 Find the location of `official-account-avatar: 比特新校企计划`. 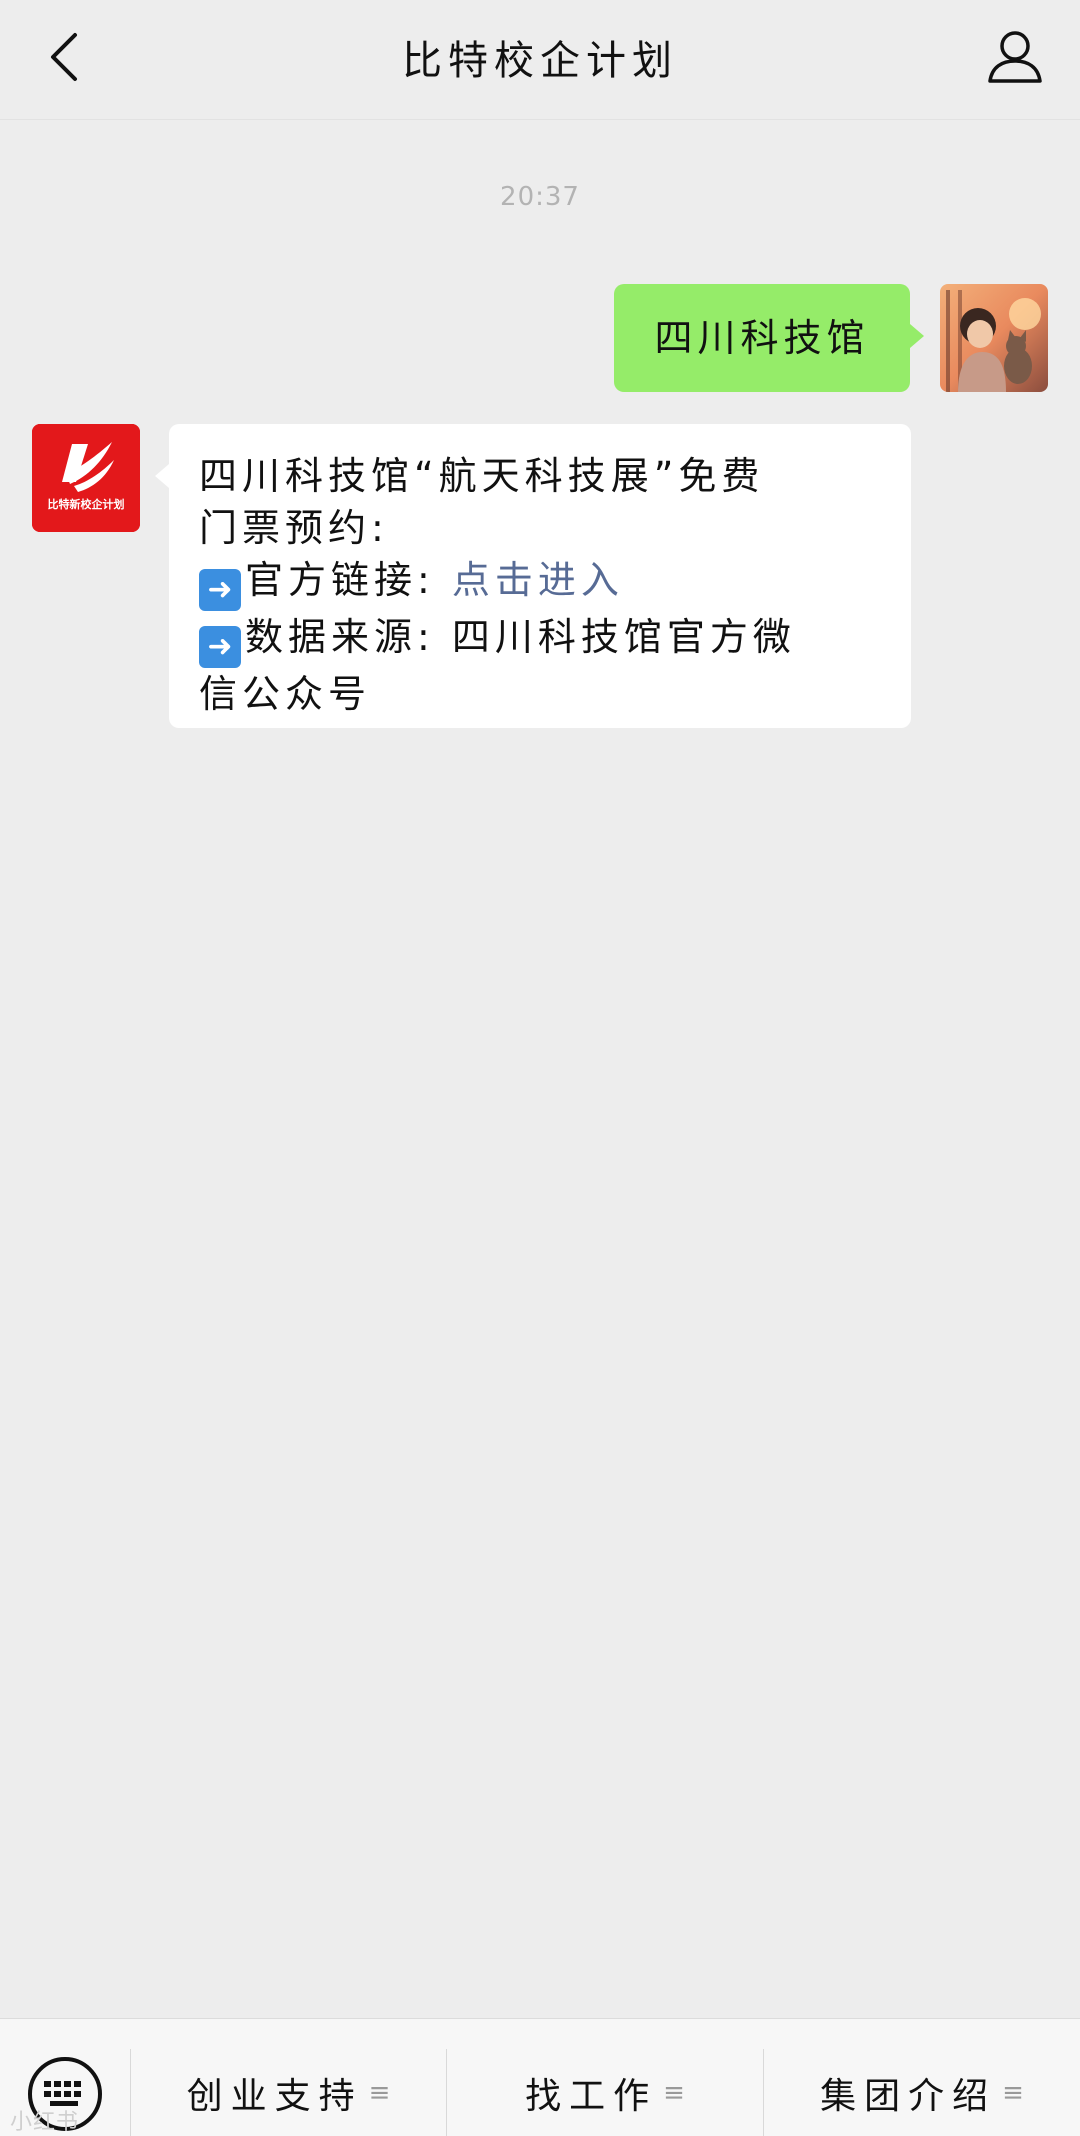

official-account-avatar: 比特新校企计划 is located at coordinates (86, 478).